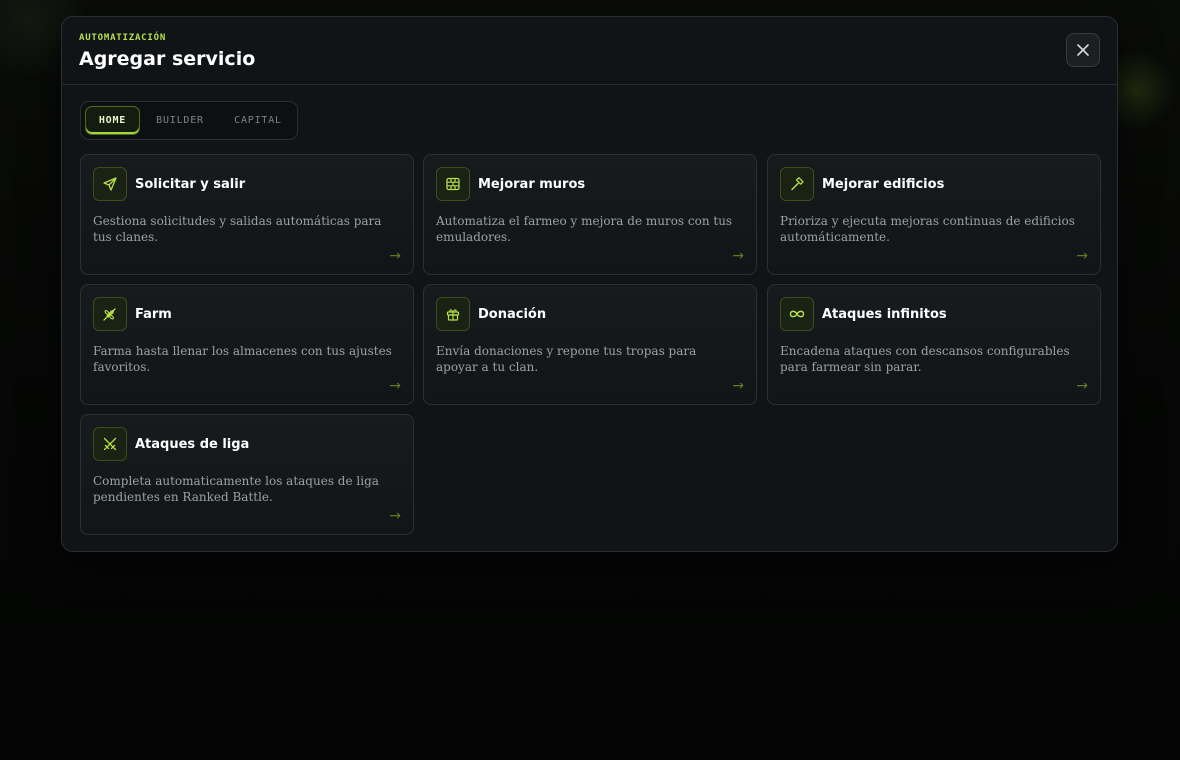  I want to click on tab-home: HOME, so click(112, 120).